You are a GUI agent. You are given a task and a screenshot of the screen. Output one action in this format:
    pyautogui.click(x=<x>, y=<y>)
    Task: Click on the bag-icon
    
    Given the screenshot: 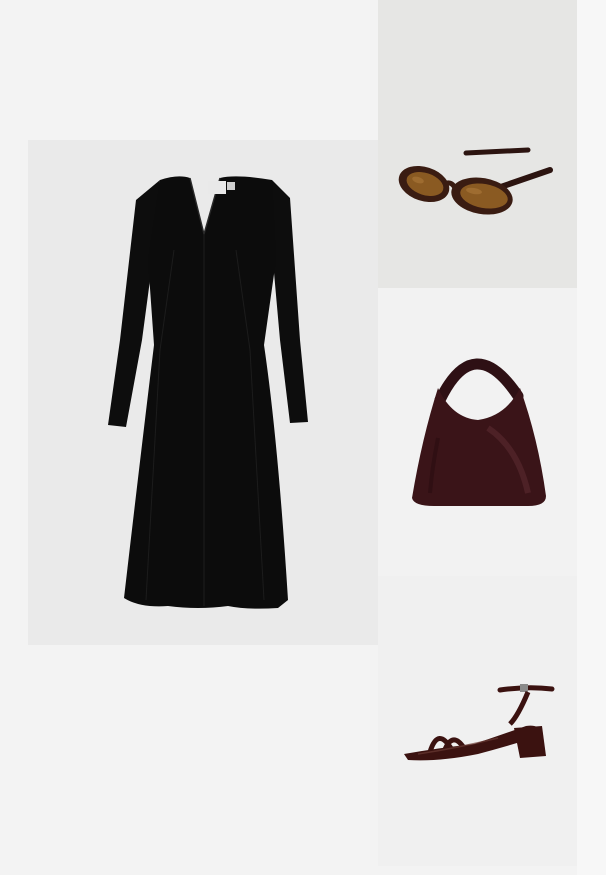 What is the action you would take?
    pyautogui.click(x=479, y=432)
    